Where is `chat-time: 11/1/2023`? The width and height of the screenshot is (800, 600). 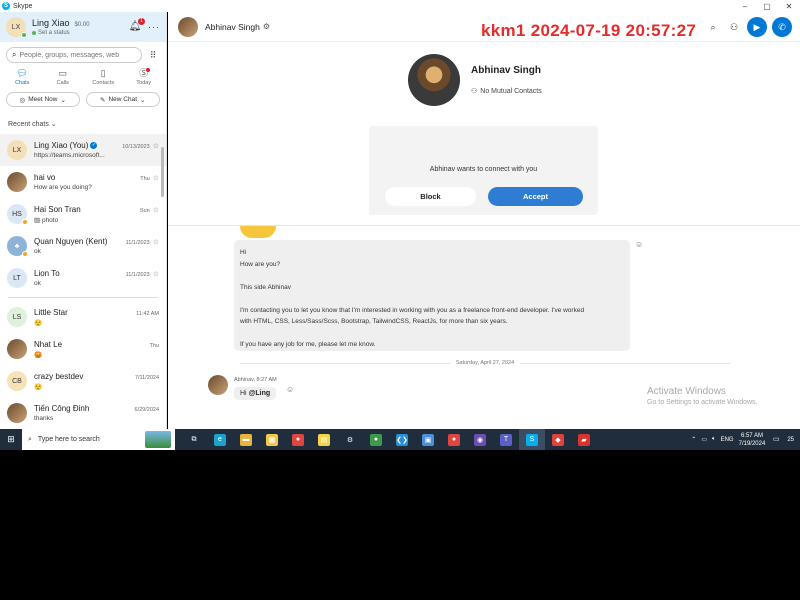 chat-time: 11/1/2023 is located at coordinates (137, 243).